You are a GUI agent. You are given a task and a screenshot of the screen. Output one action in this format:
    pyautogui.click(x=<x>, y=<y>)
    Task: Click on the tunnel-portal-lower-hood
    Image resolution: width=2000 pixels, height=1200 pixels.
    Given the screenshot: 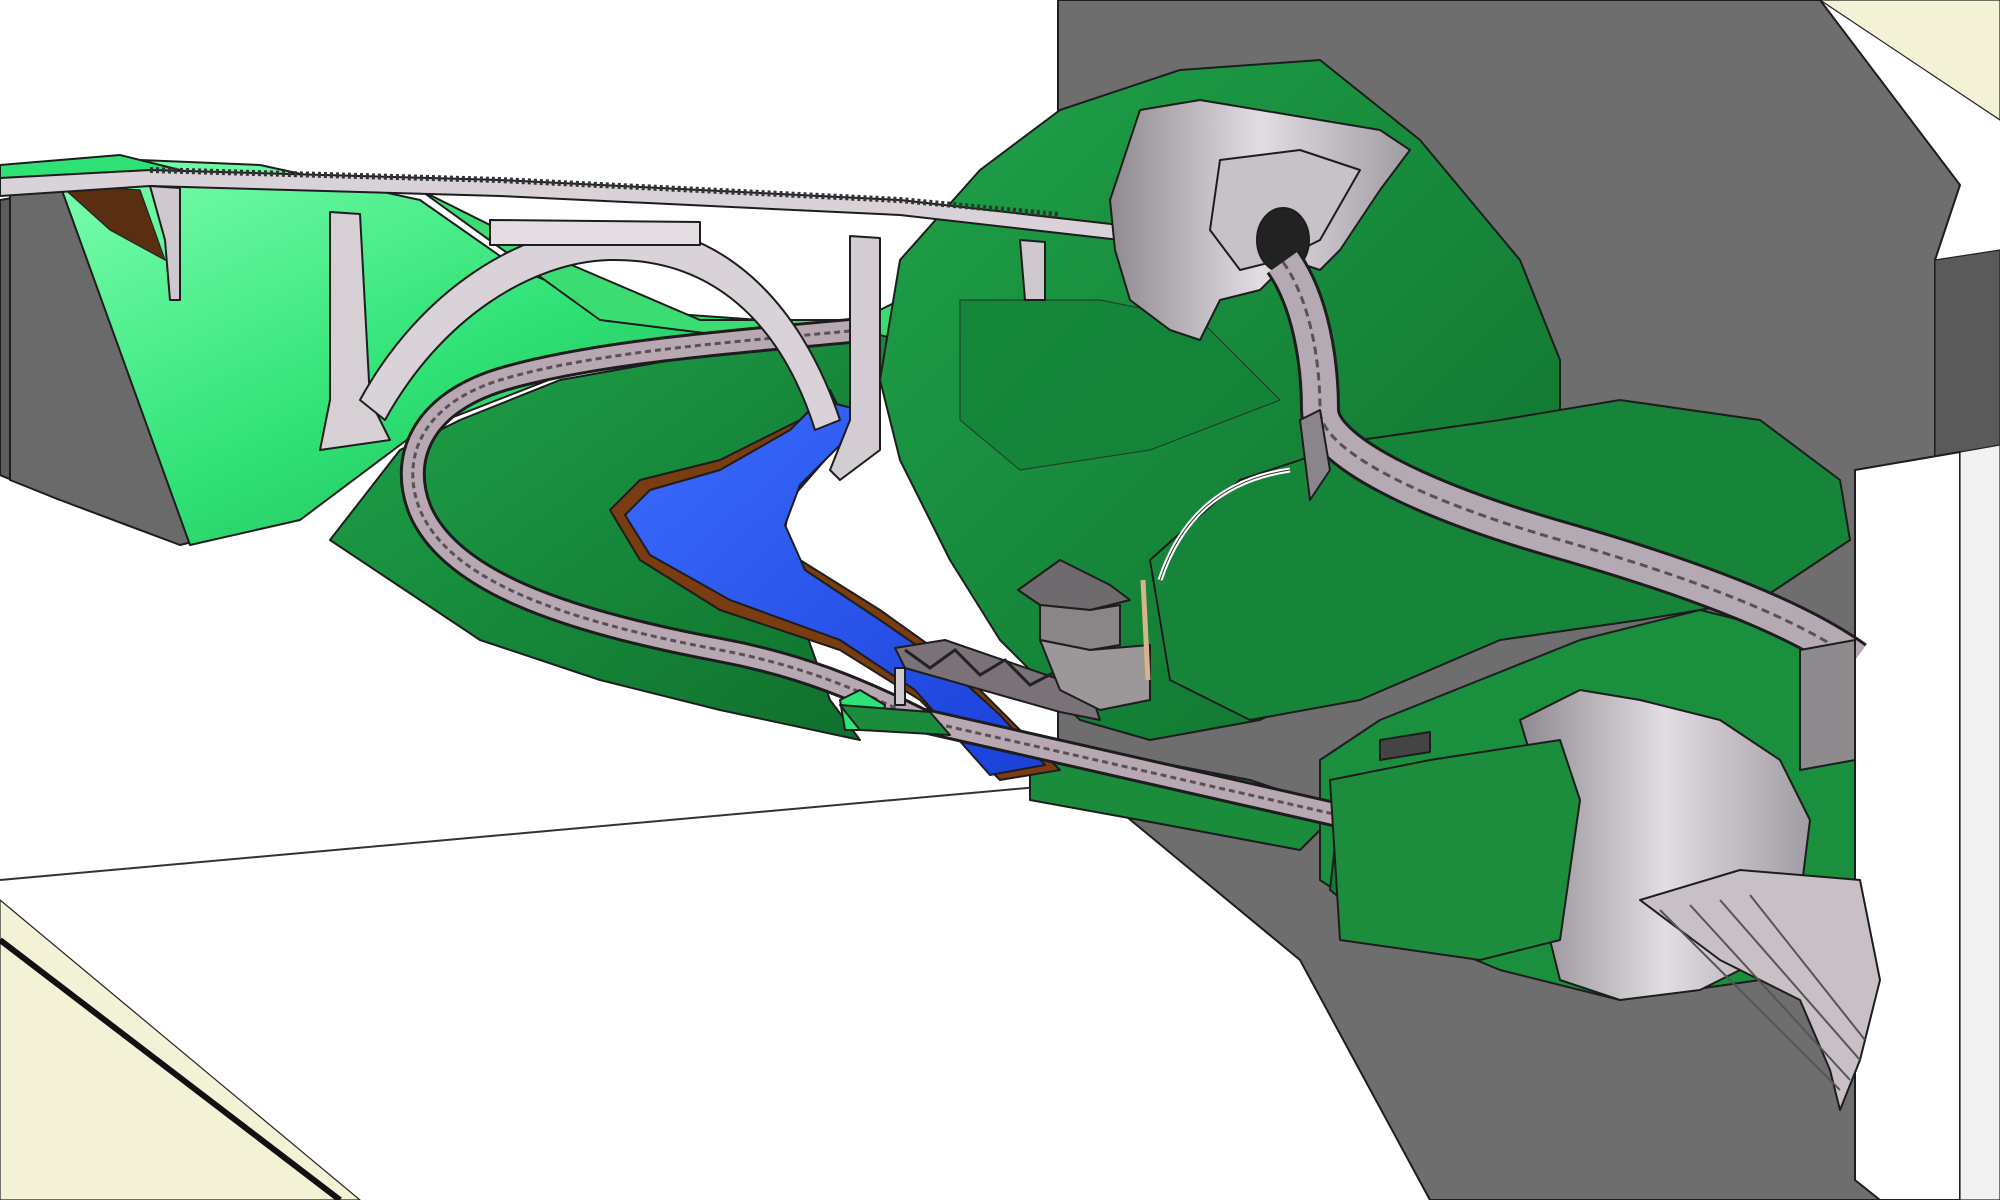 What is the action you would take?
    pyautogui.click(x=1455, y=850)
    